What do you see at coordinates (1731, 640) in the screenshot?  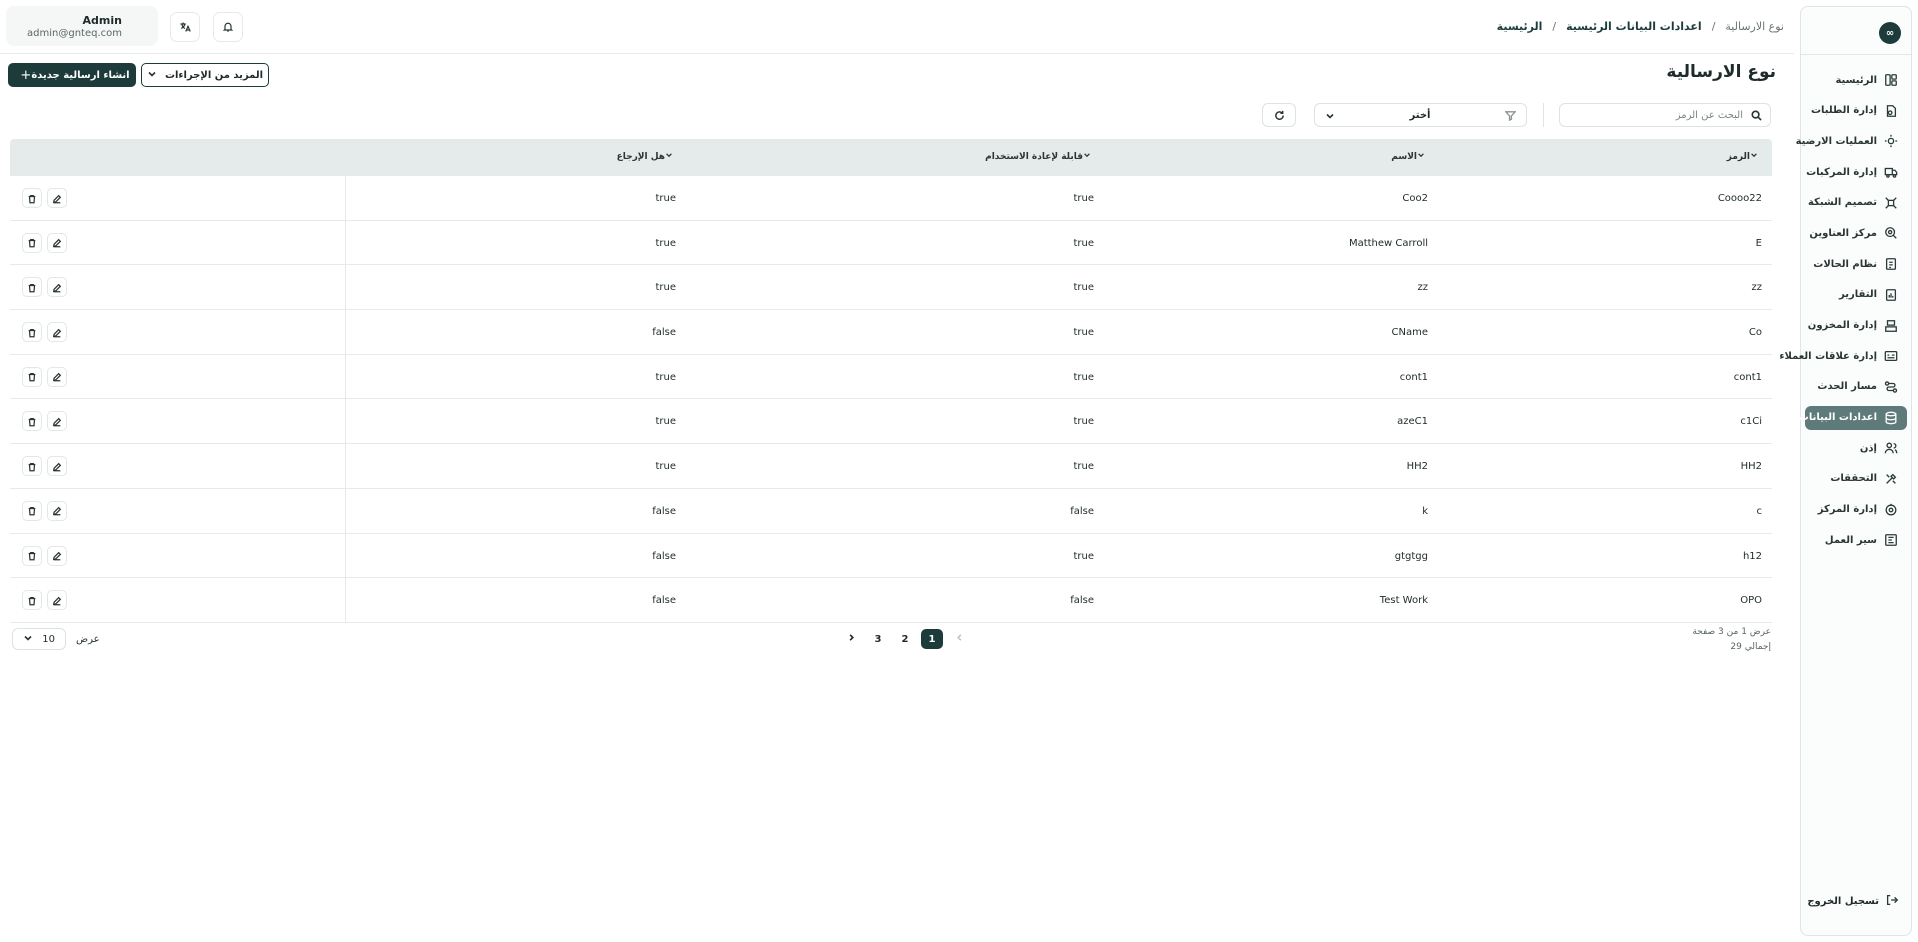 I see `pagination-info: عرض 1 من 3 صفحة إجمالي 29` at bounding box center [1731, 640].